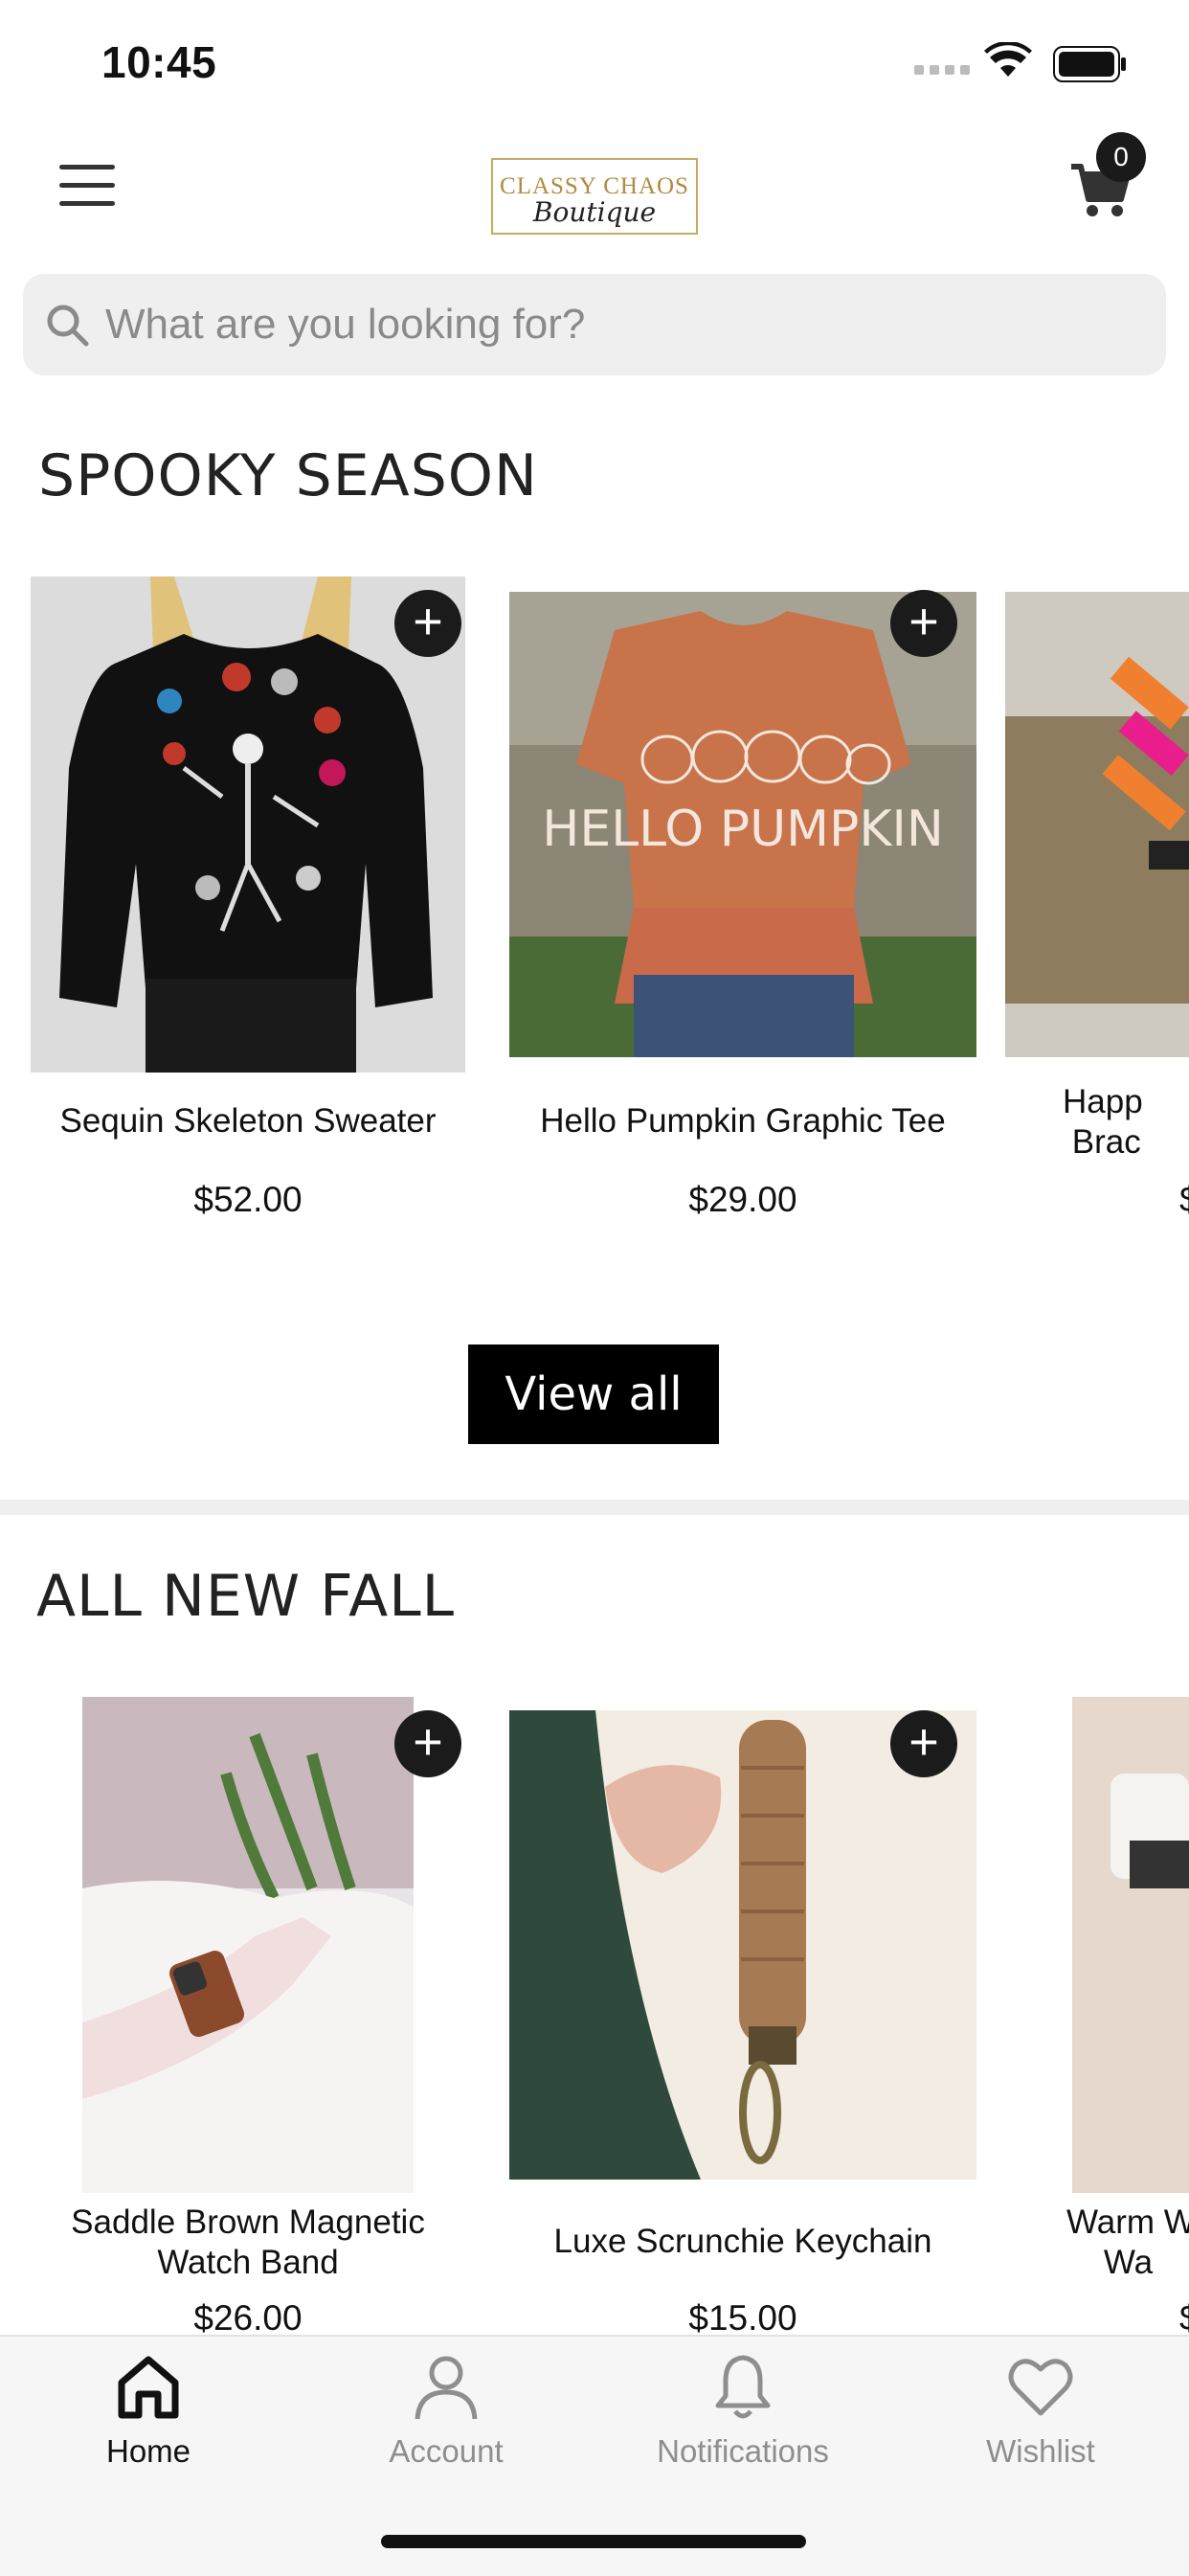  What do you see at coordinates (248, 824) in the screenshot?
I see `product-image-sequin-skeleton-sweater` at bounding box center [248, 824].